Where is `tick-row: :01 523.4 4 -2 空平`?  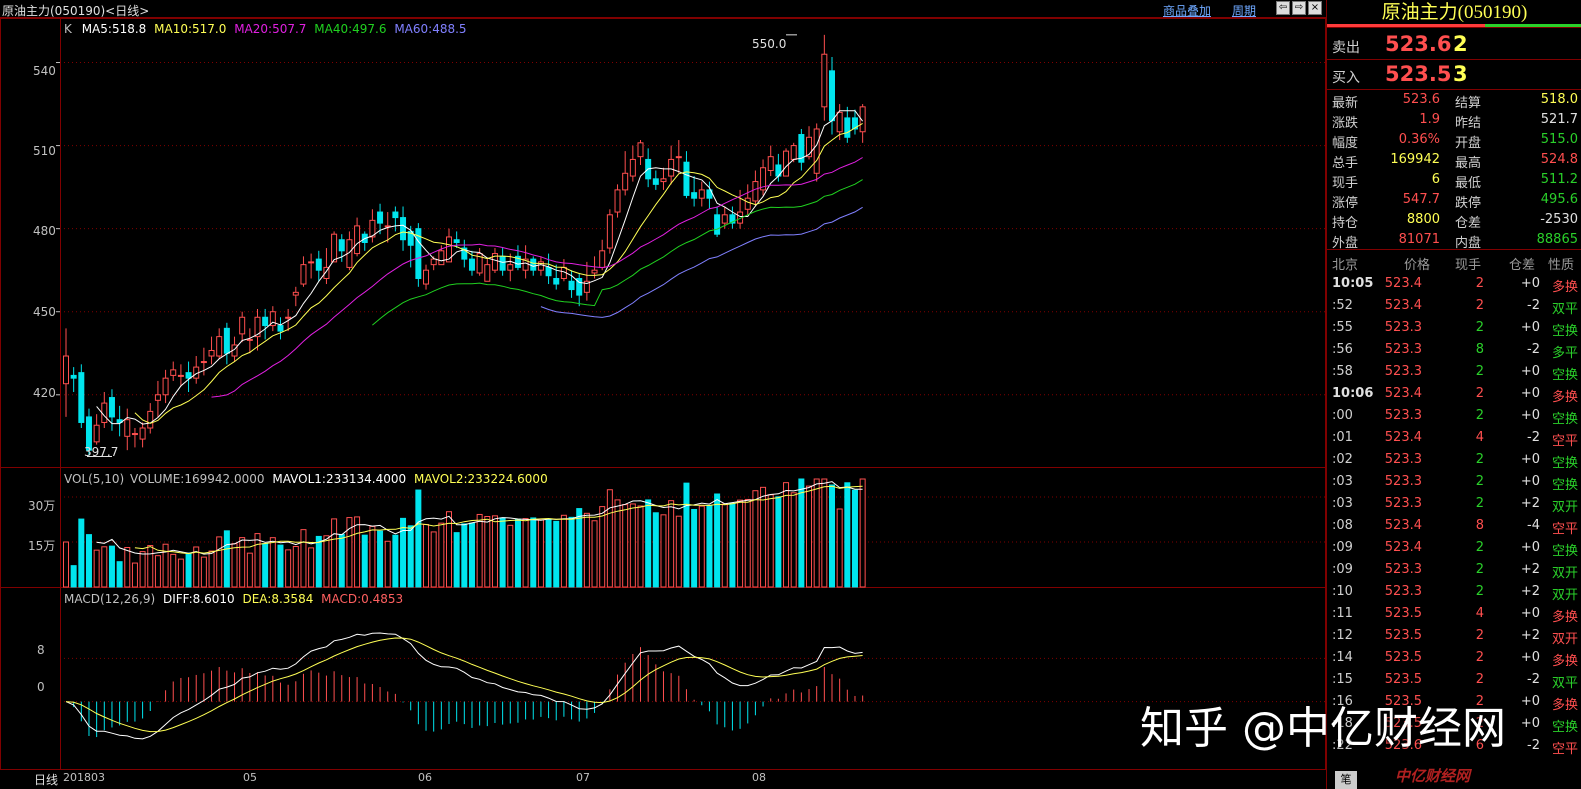
tick-row: :01 523.4 4 -2 空平 is located at coordinates (1454, 441).